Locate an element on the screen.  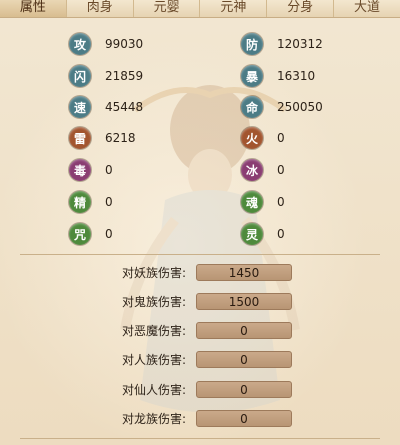
stat-left: 精0 is located at coordinates (91, 202).